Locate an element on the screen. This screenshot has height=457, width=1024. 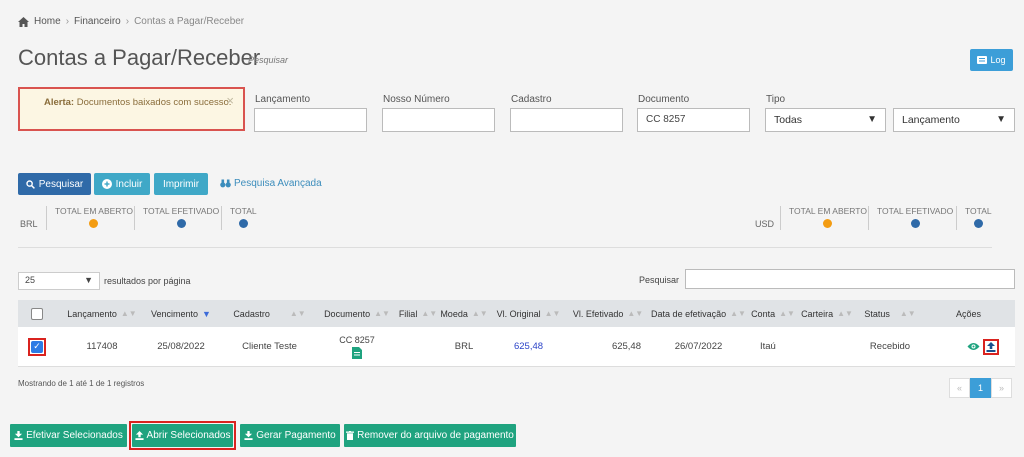
breadcrumb-home: Home is located at coordinates (47, 21).